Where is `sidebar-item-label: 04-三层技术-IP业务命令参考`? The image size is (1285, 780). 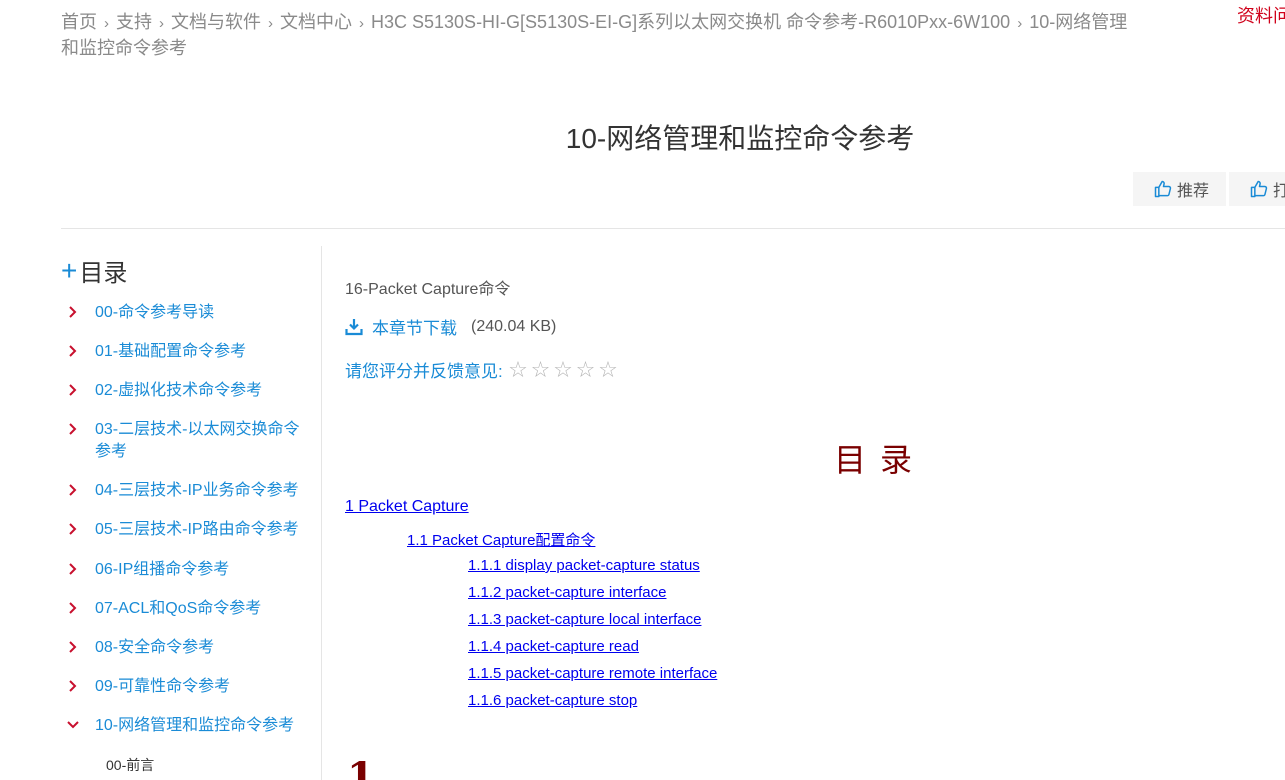
sidebar-item-label: 04-三层技术-IP业务命令参考 is located at coordinates (197, 490).